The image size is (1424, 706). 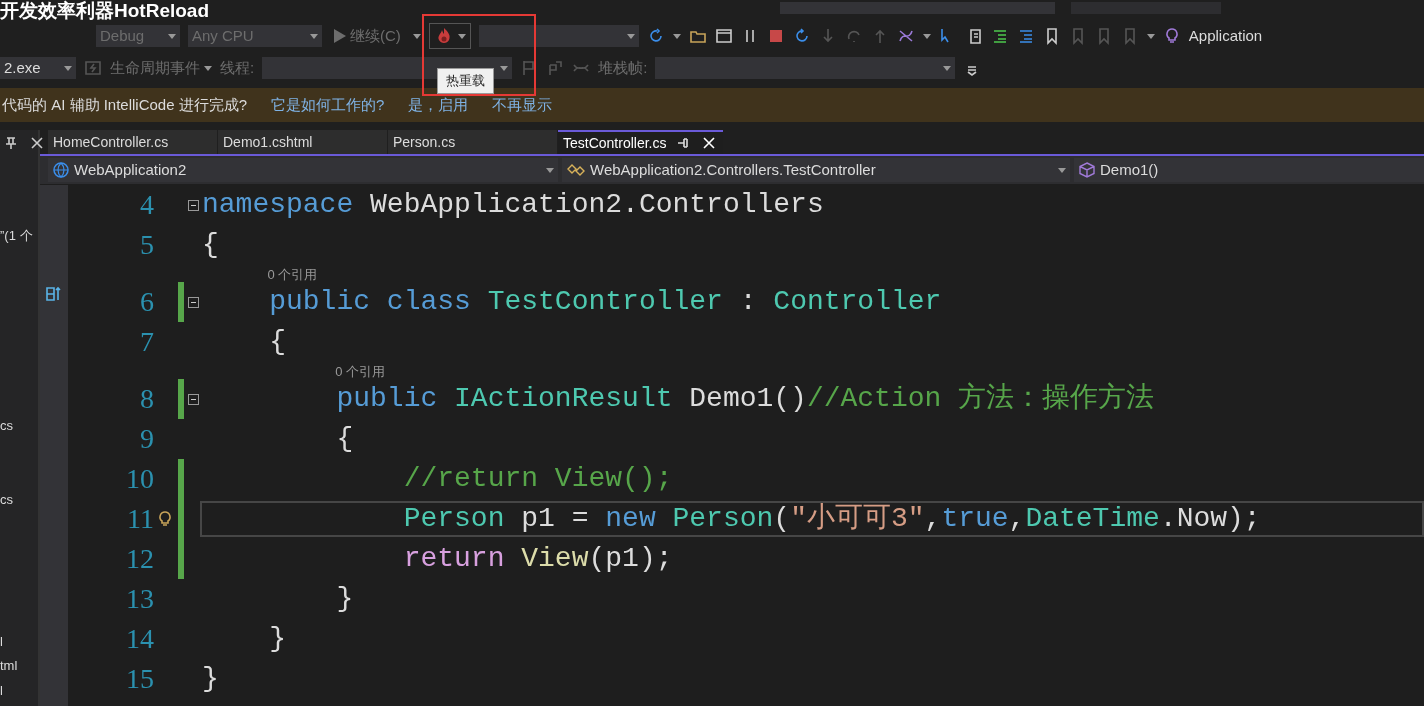 What do you see at coordinates (139, 679) in the screenshot?
I see `line-number: 15` at bounding box center [139, 679].